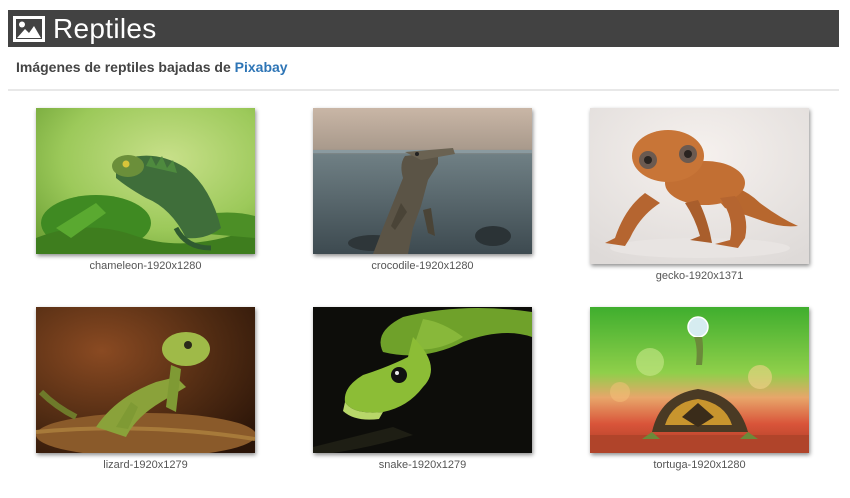 Image resolution: width=850 pixels, height=498 pixels. I want to click on divider, so click(423, 90).